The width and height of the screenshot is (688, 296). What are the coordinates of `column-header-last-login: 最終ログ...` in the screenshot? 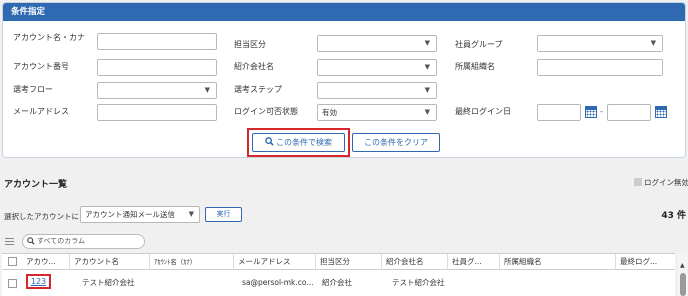 It's located at (645, 262).